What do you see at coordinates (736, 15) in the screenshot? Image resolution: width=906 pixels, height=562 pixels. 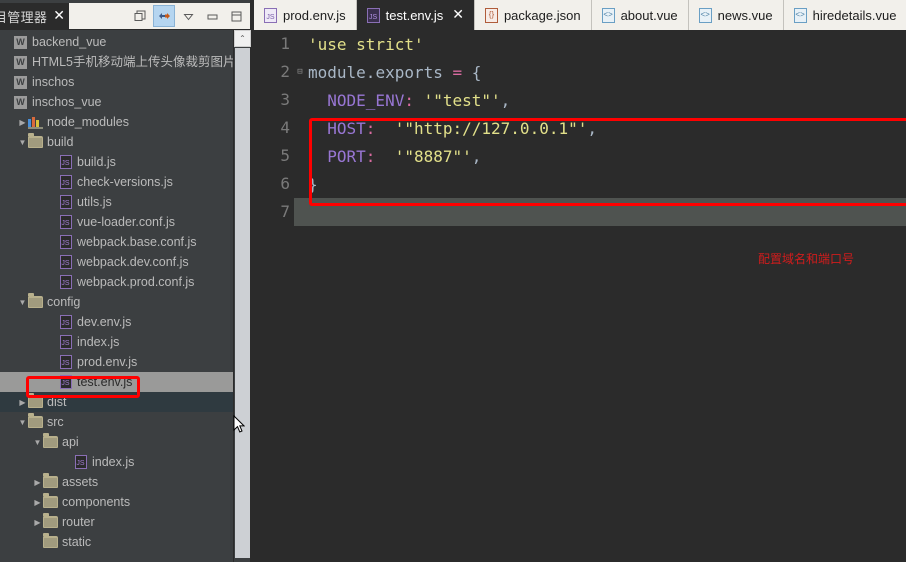 I see `editor-tab: <> news.vue` at bounding box center [736, 15].